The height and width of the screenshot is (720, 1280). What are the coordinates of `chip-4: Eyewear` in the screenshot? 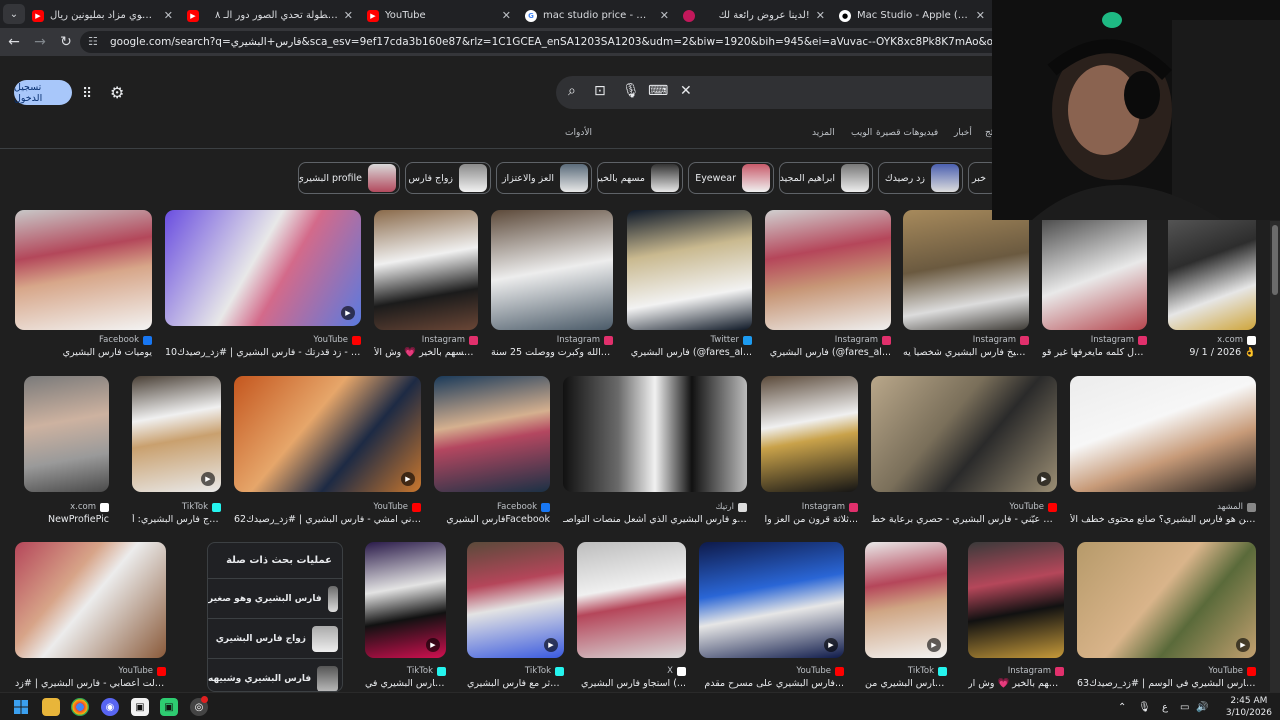 It's located at (731, 178).